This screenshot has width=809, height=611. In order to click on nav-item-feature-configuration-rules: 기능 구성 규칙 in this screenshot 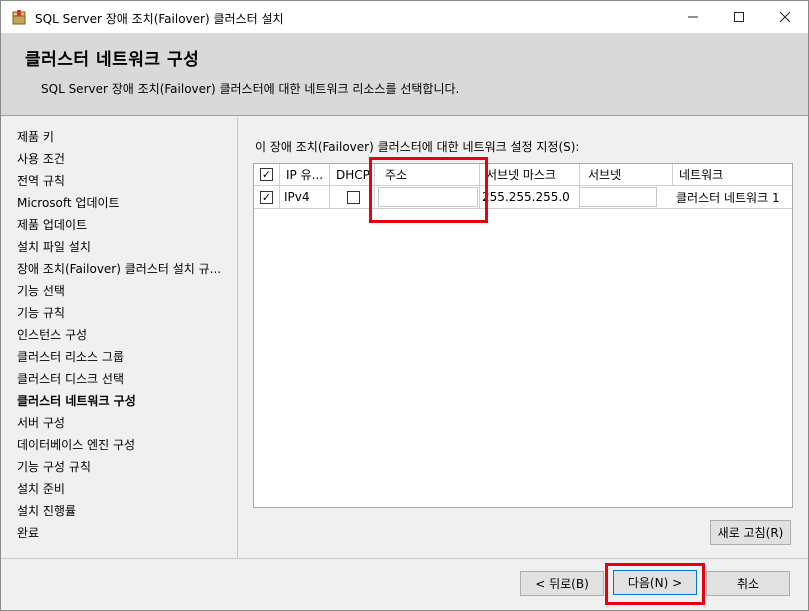, I will do `click(54, 466)`.